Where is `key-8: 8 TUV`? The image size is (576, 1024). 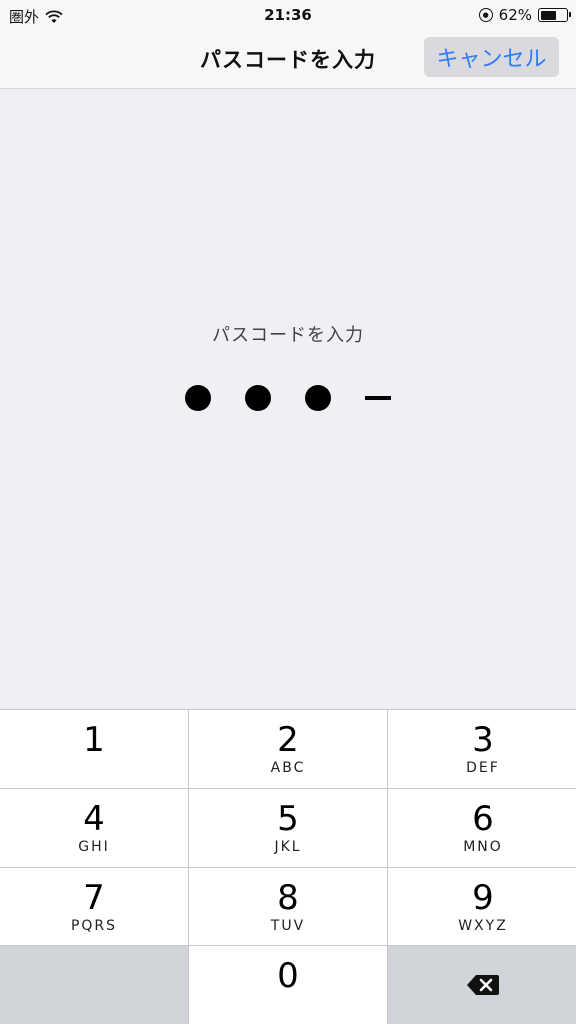
key-8: 8 TUV is located at coordinates (288, 906).